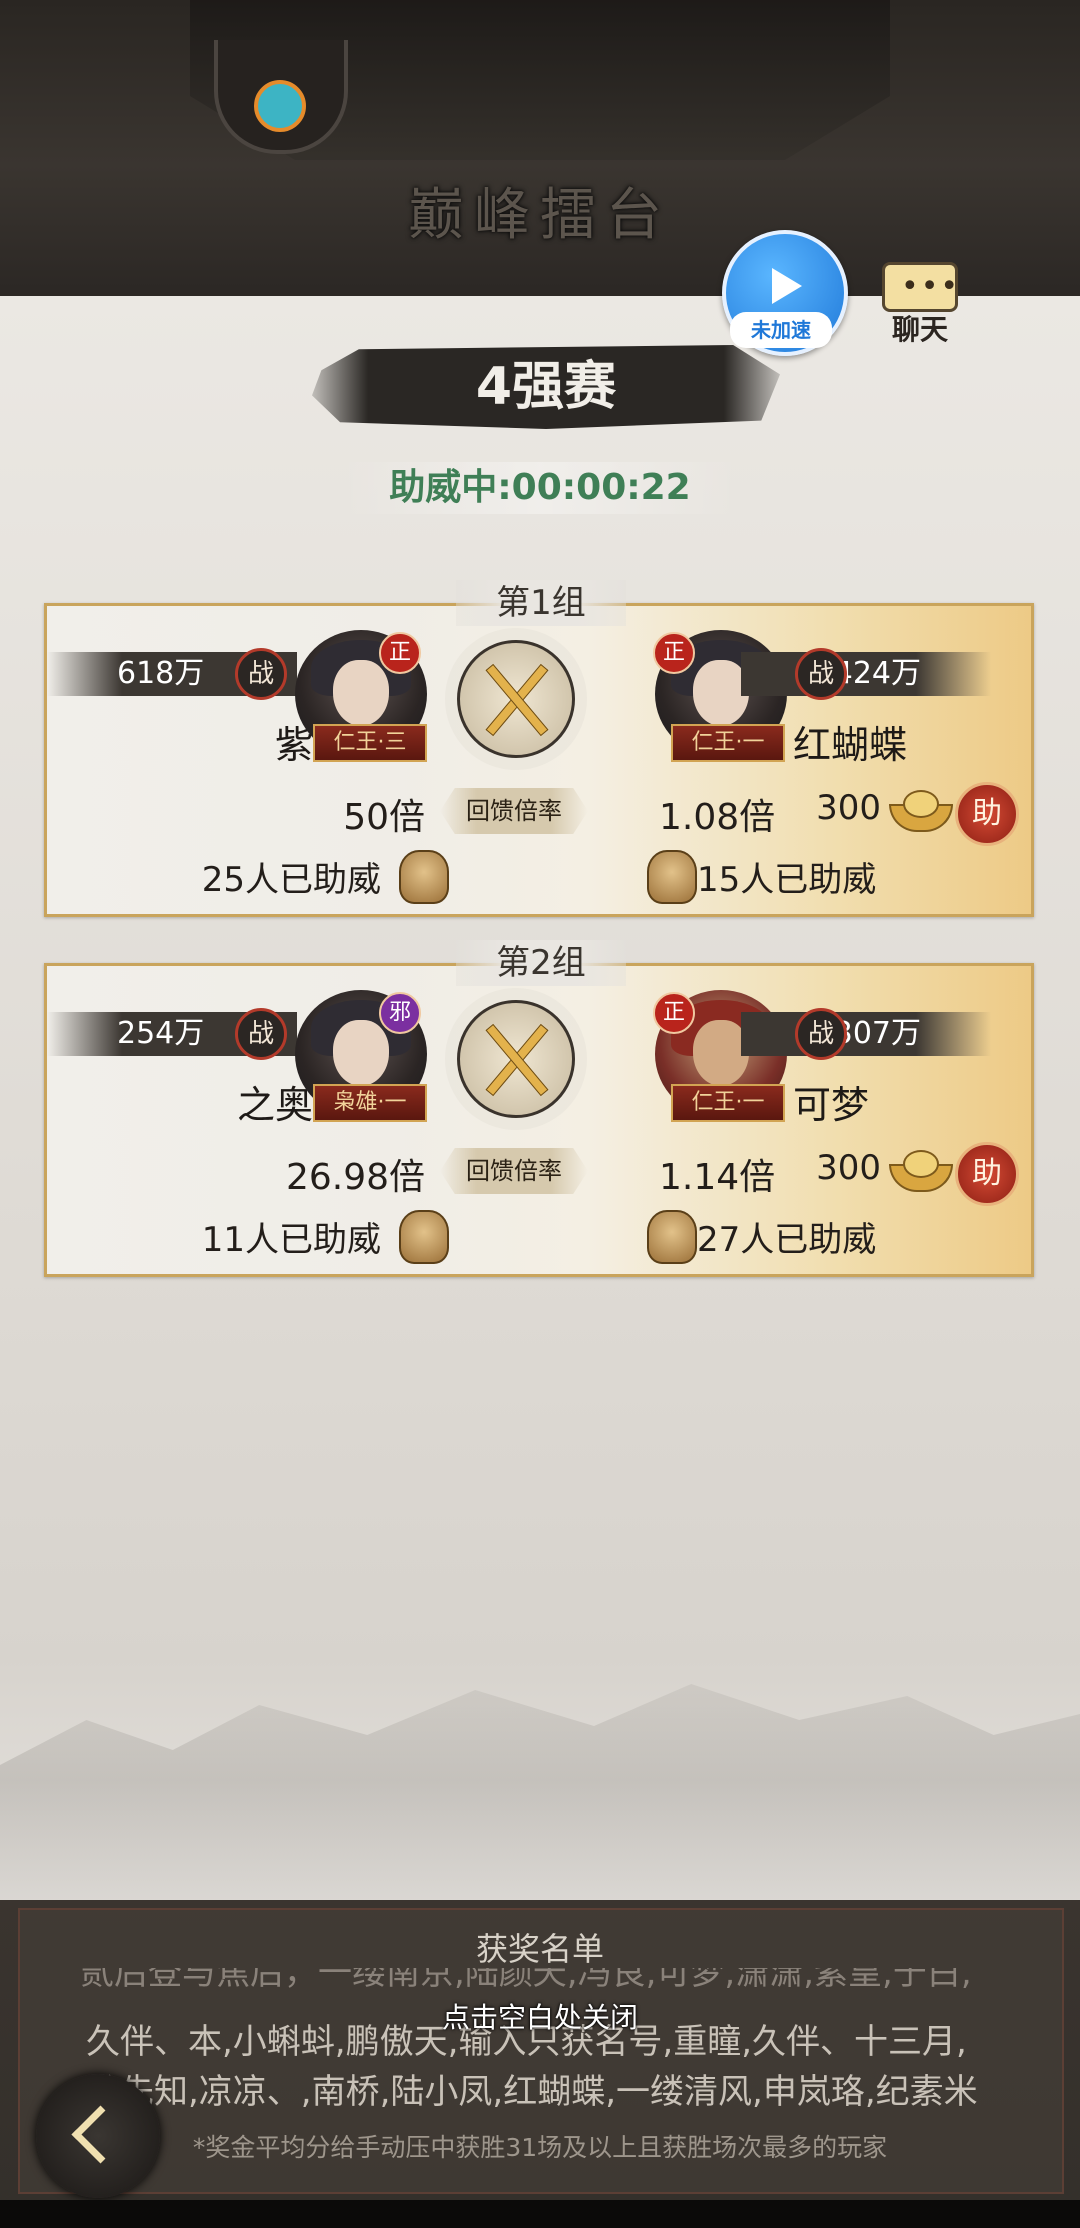  What do you see at coordinates (539, 1949) in the screenshot?
I see `winners-title: 获奖名单` at bounding box center [539, 1949].